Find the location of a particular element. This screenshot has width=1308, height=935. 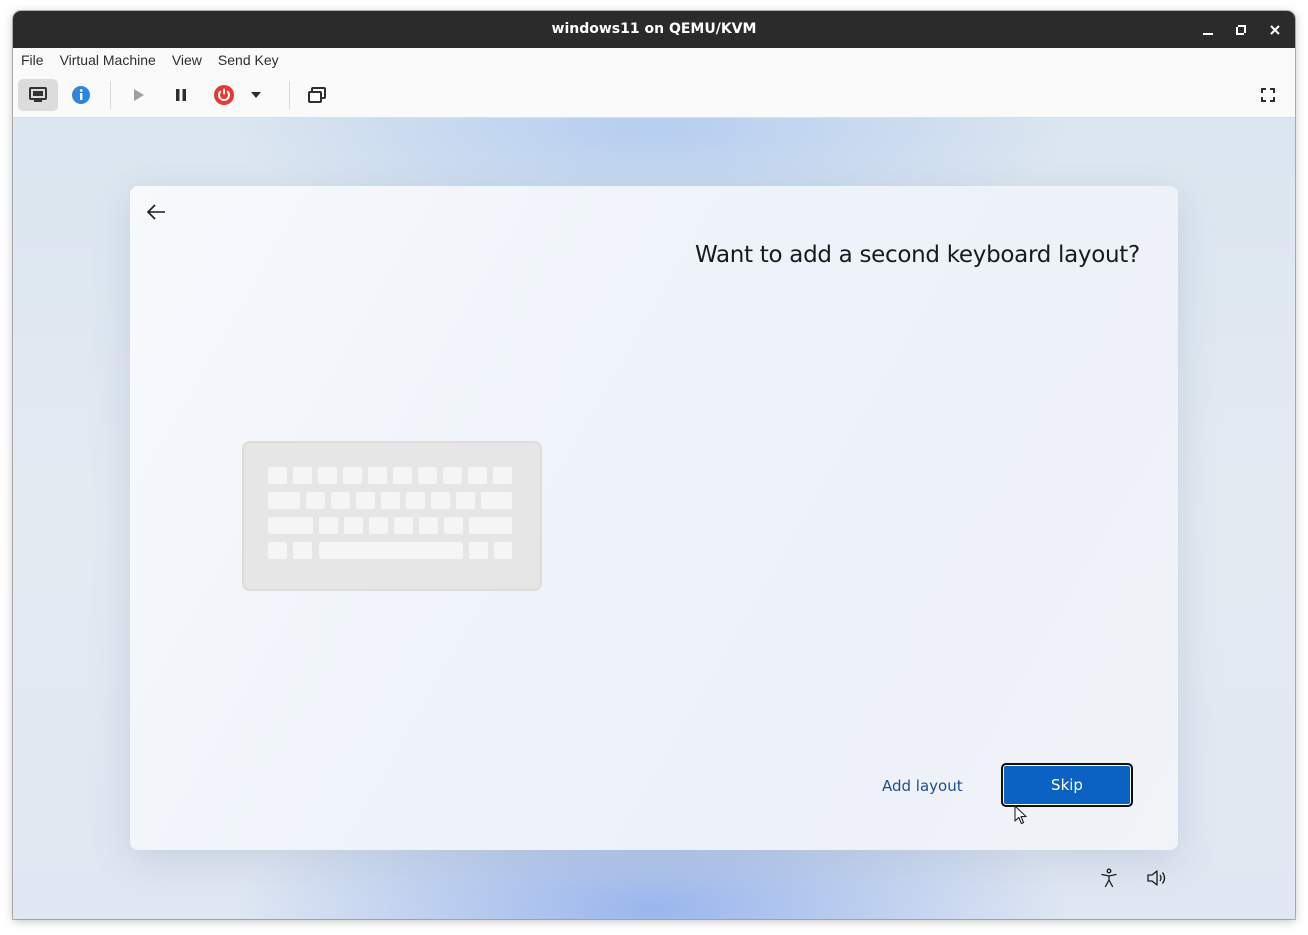

back-arrow-icon is located at coordinates (155, 212).